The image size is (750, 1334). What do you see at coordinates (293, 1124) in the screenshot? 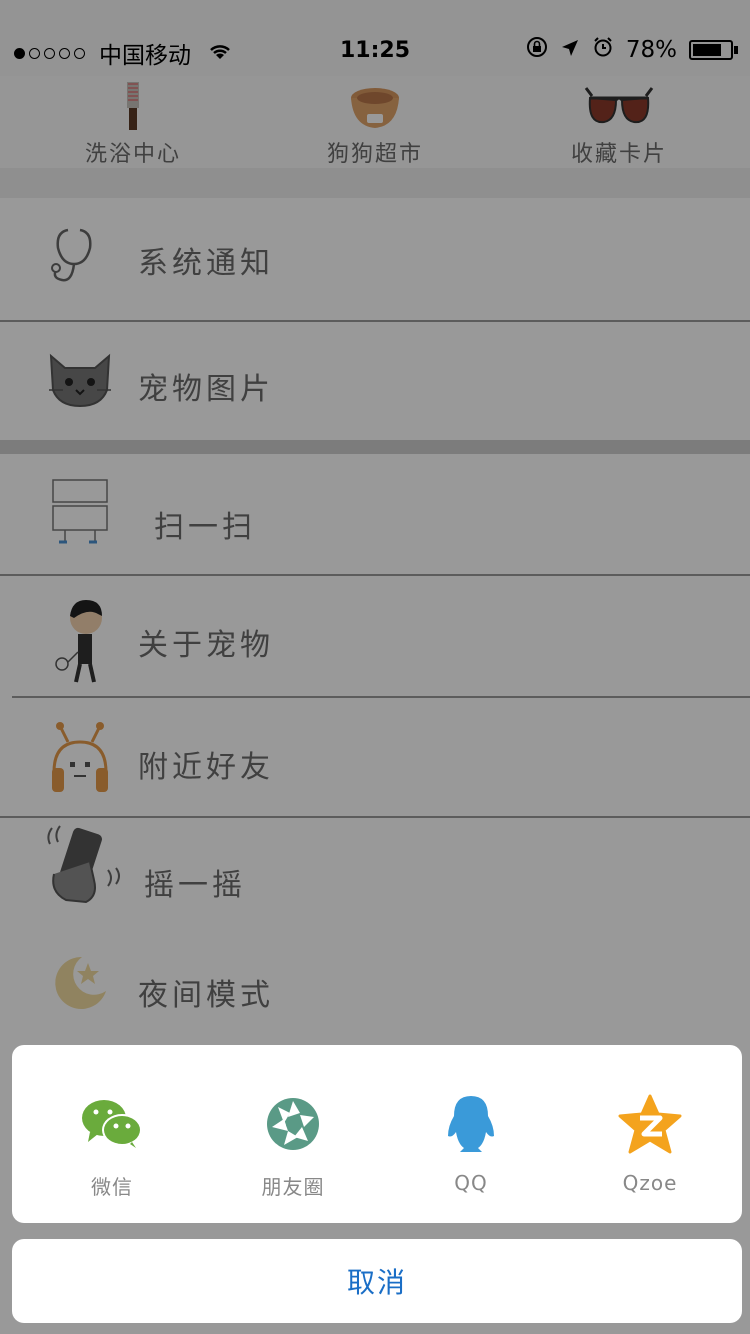
I see `moments-icon` at bounding box center [293, 1124].